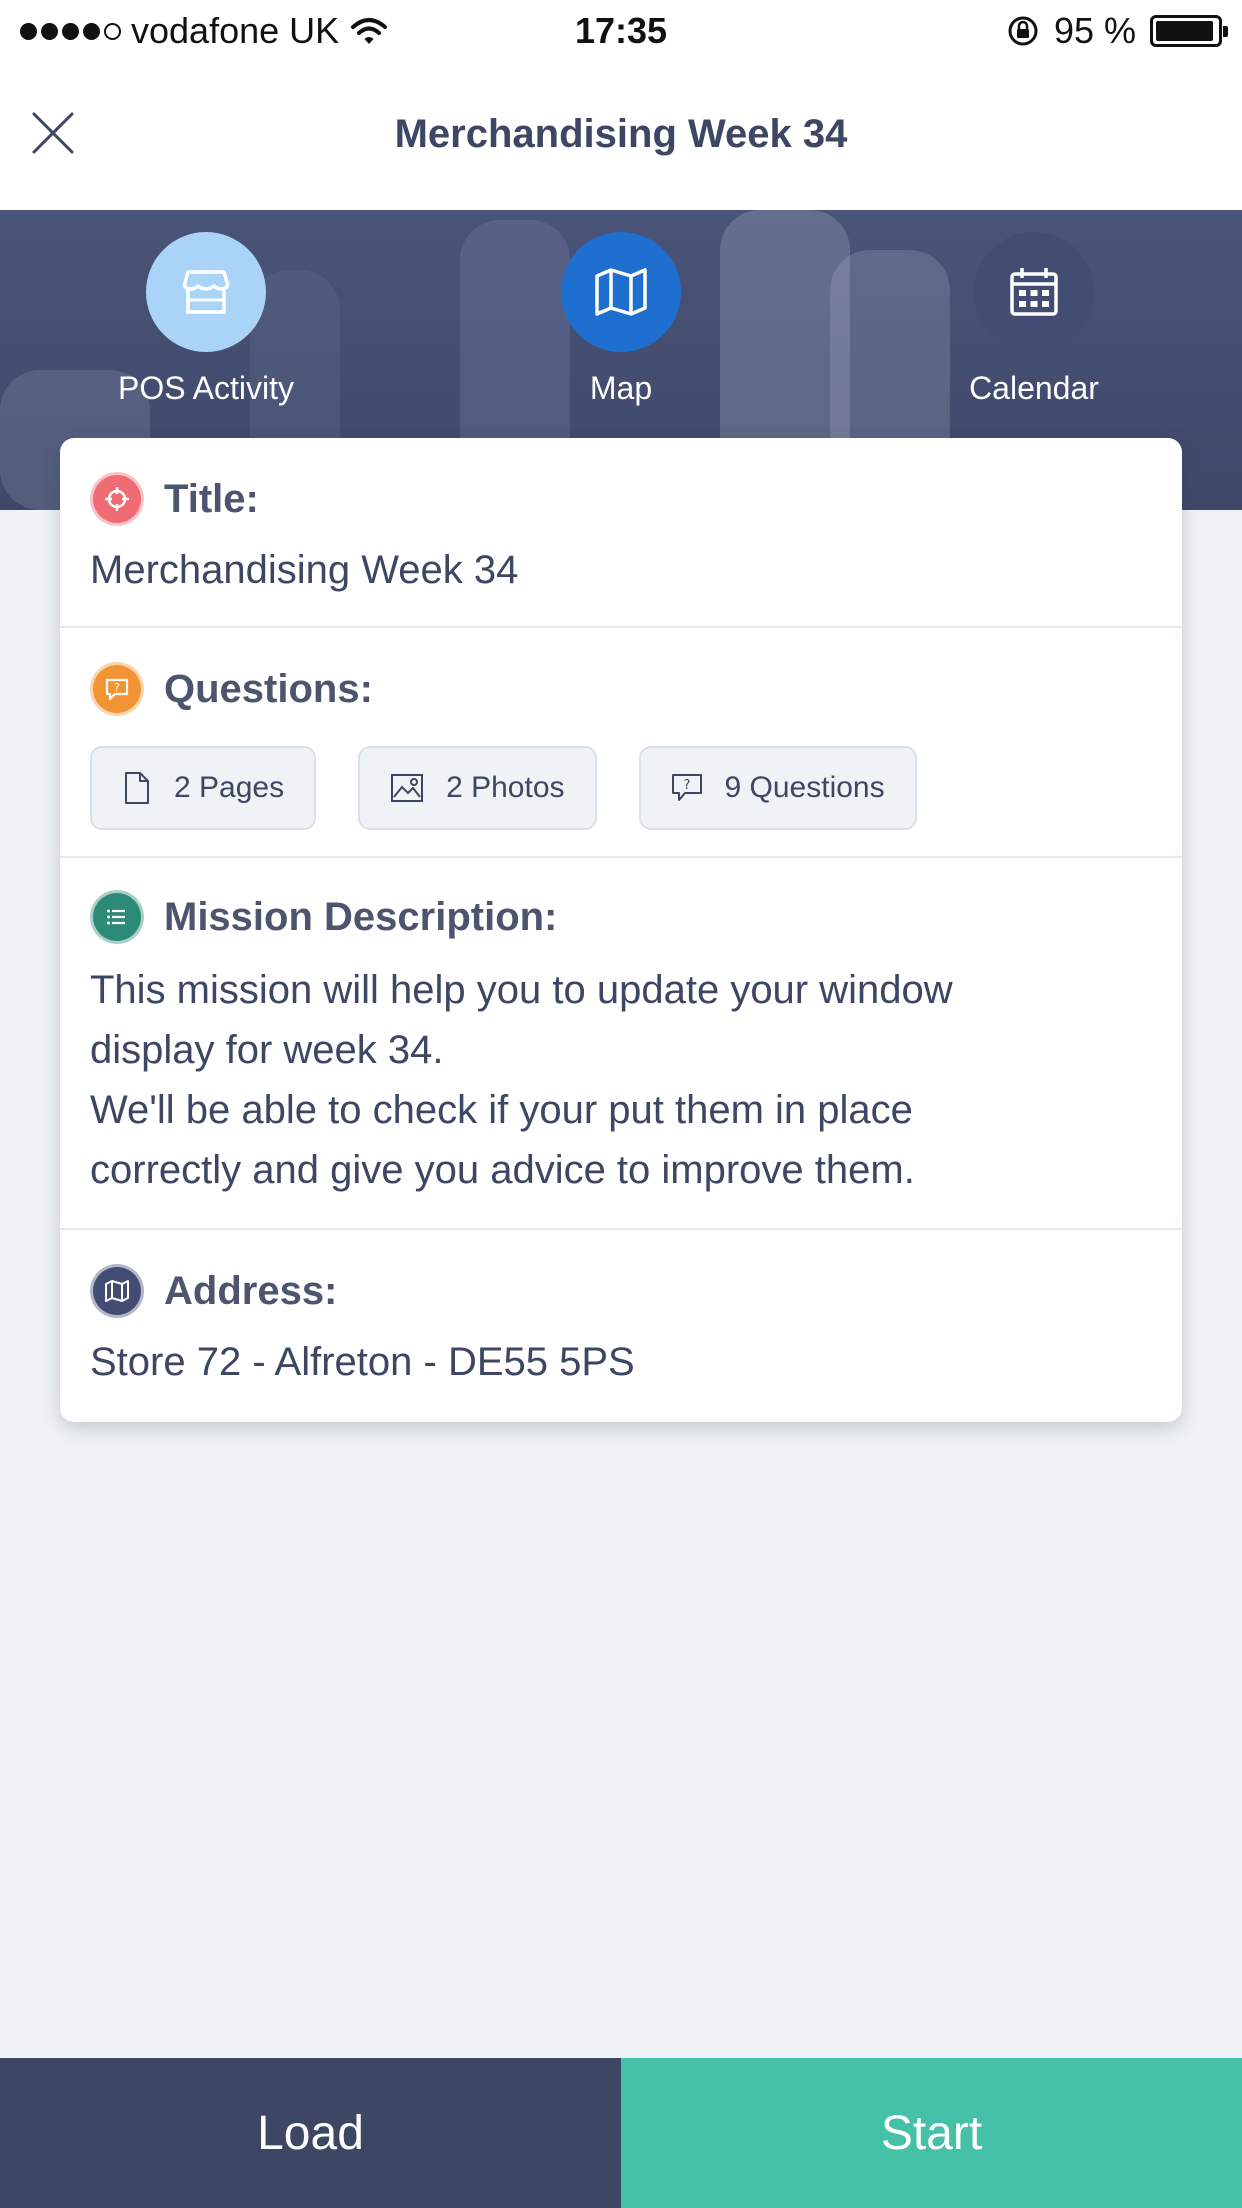 Image resolution: width=1242 pixels, height=2208 pixels. I want to click on nav-header: Merchandising Week 34, so click(621, 136).